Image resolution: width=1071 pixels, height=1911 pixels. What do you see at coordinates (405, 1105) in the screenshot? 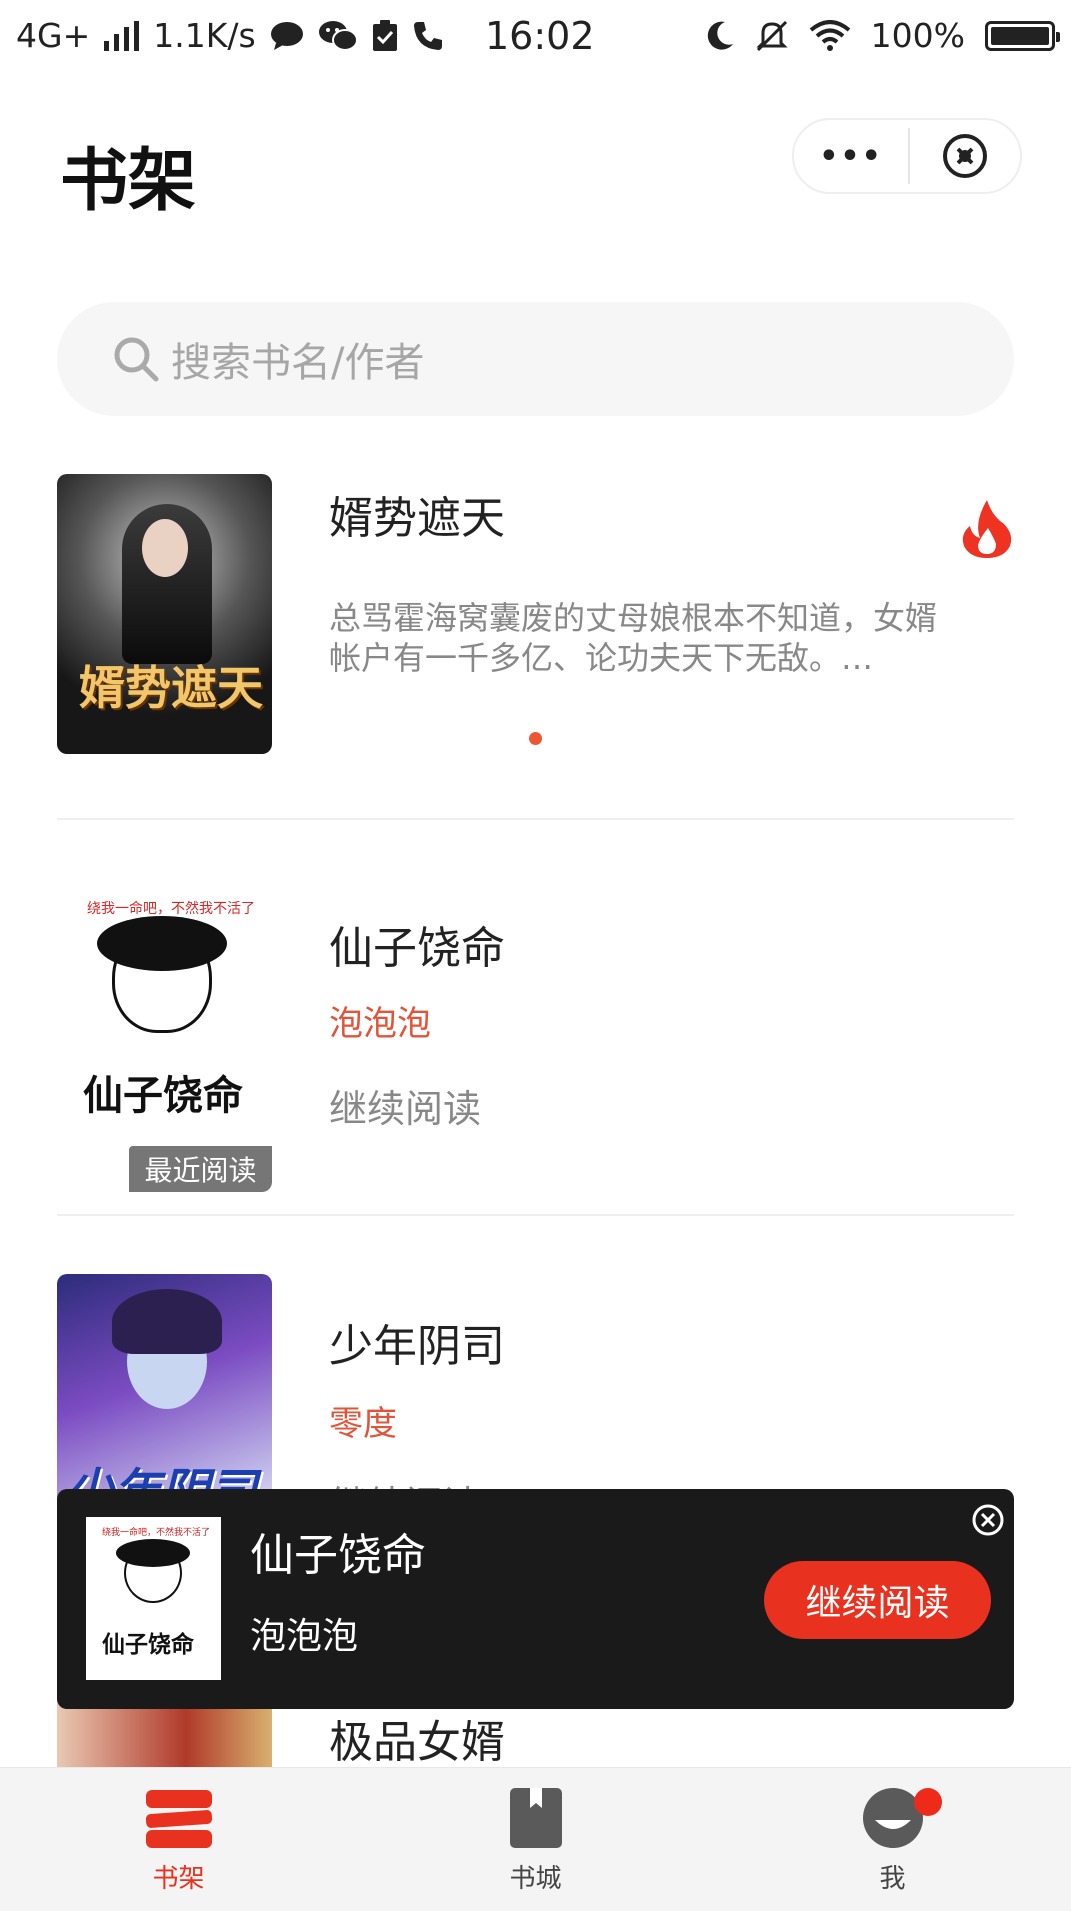
I see `continue-reading-link: 继续阅读` at bounding box center [405, 1105].